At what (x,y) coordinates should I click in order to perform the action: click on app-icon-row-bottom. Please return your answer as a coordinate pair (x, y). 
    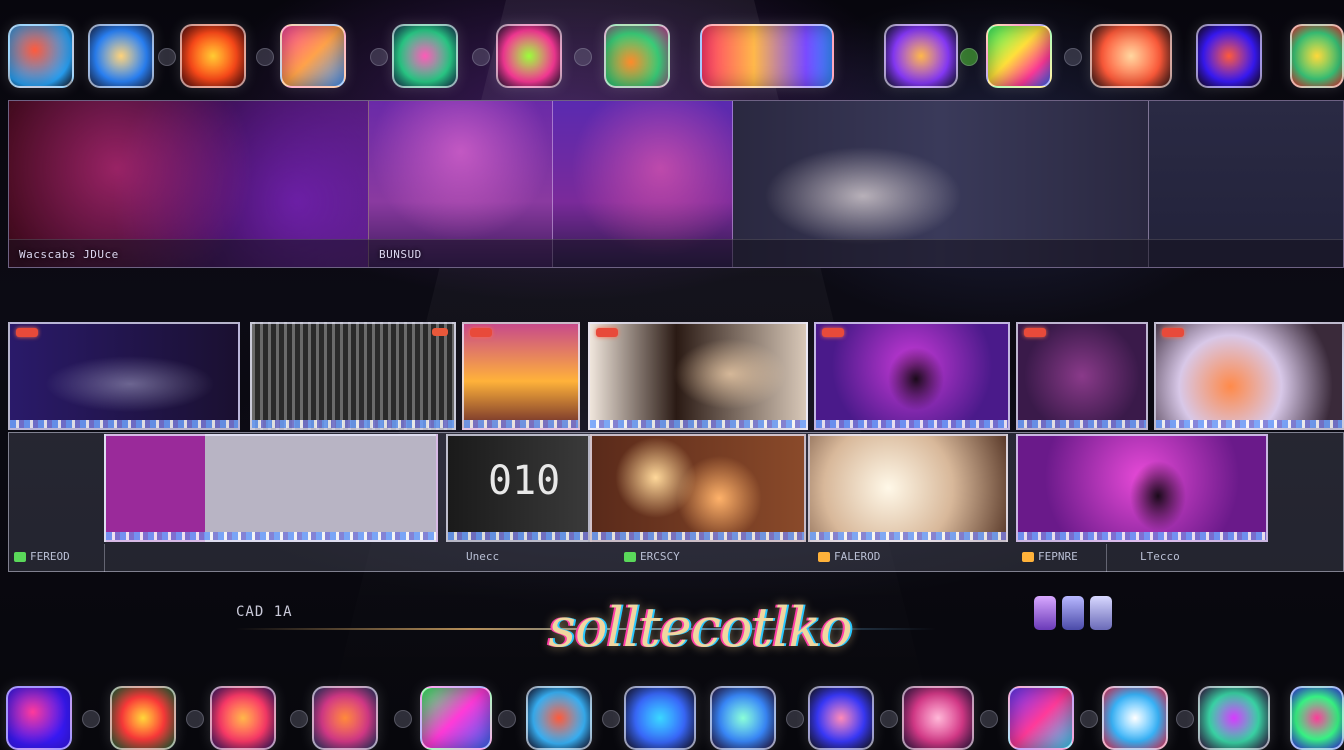
    Looking at the image, I should click on (672, 718).